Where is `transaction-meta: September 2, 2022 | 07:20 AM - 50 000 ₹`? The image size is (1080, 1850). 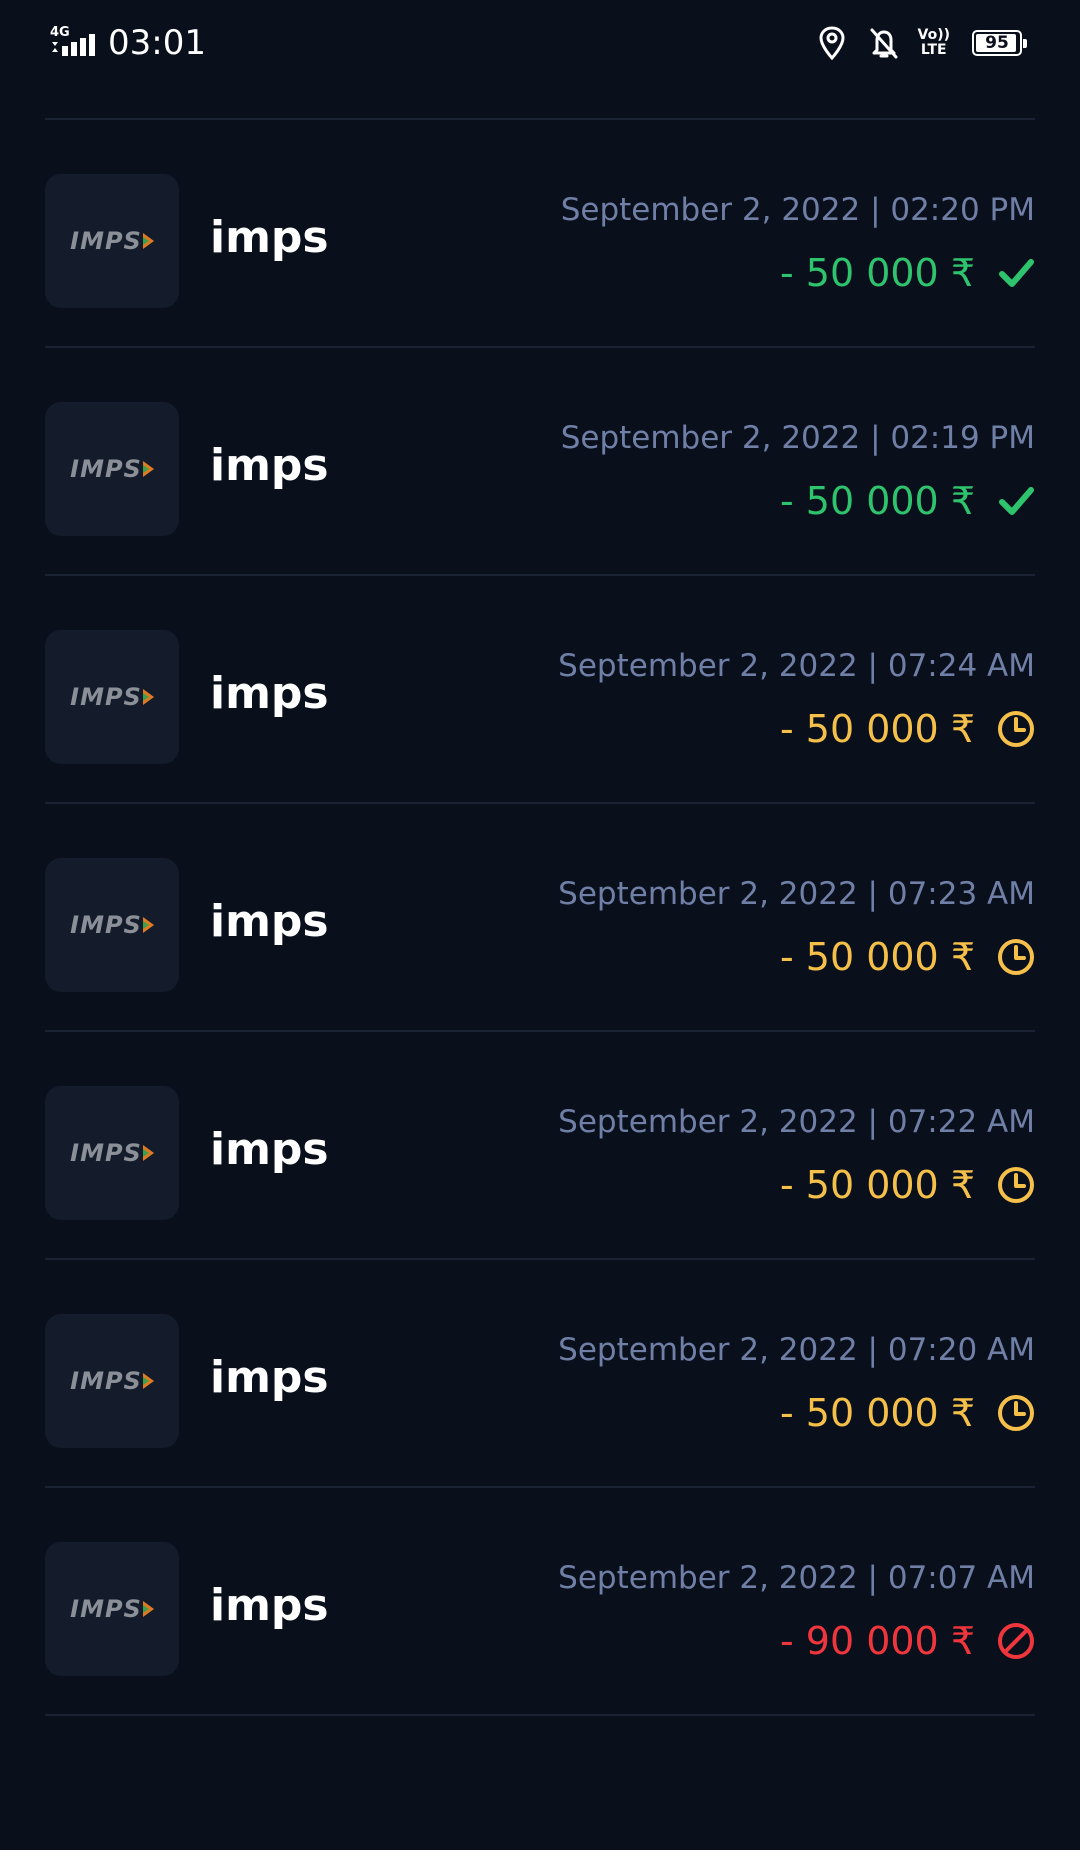 transaction-meta: September 2, 2022 | 07:20 AM - 50 000 ₹ is located at coordinates (796, 1383).